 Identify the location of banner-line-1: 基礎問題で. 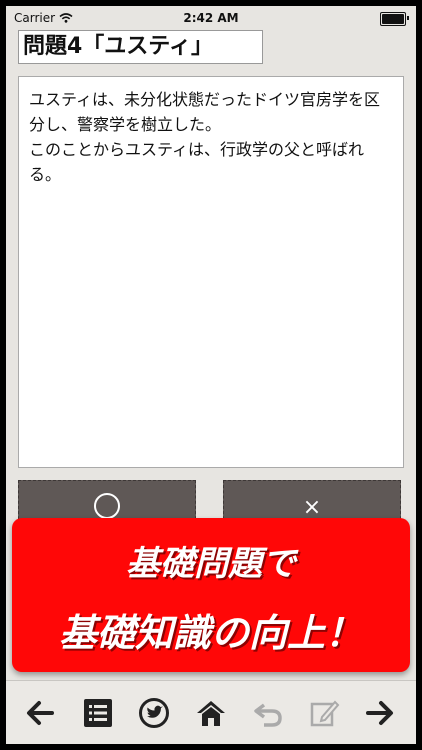
(211, 564).